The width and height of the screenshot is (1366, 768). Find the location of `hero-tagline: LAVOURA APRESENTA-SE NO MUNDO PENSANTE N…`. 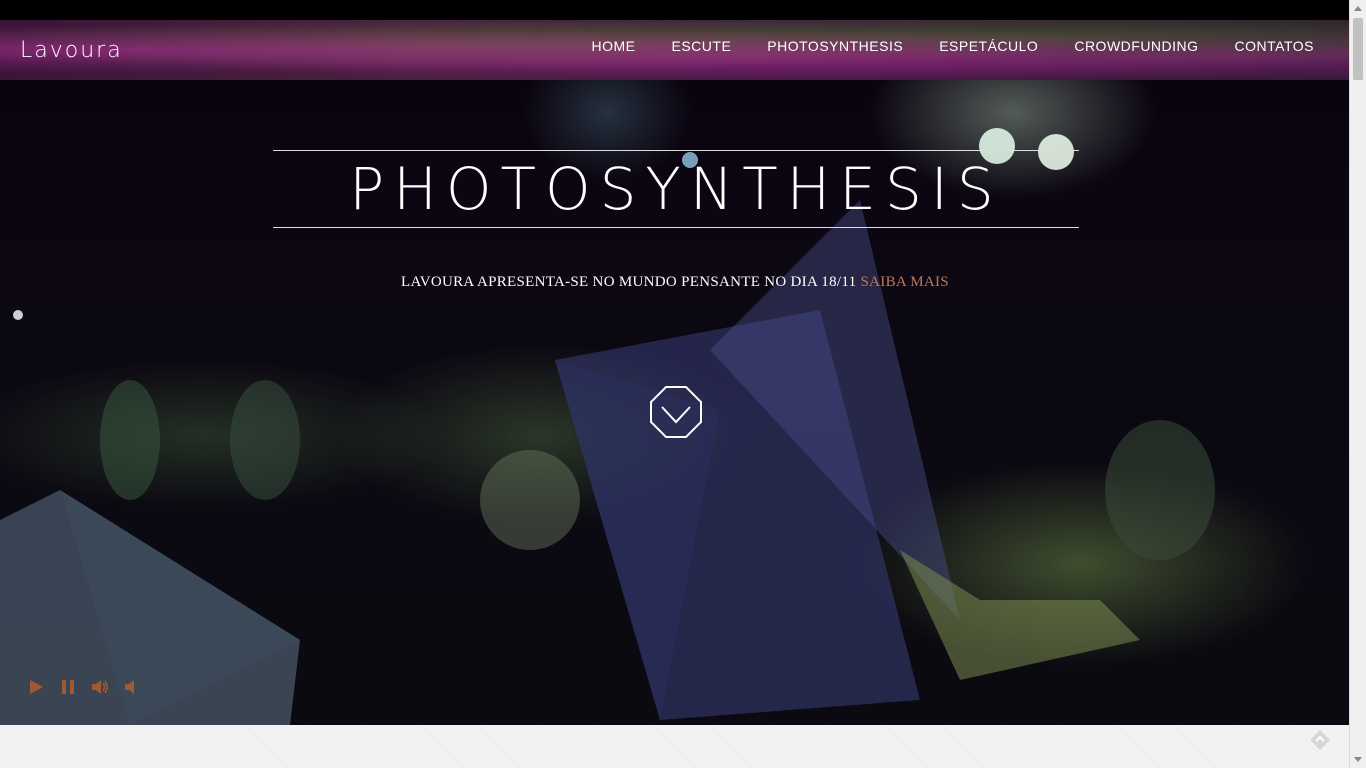

hero-tagline: LAVOURA APRESENTA-SE NO MUNDO PENSANTE N… is located at coordinates (675, 282).